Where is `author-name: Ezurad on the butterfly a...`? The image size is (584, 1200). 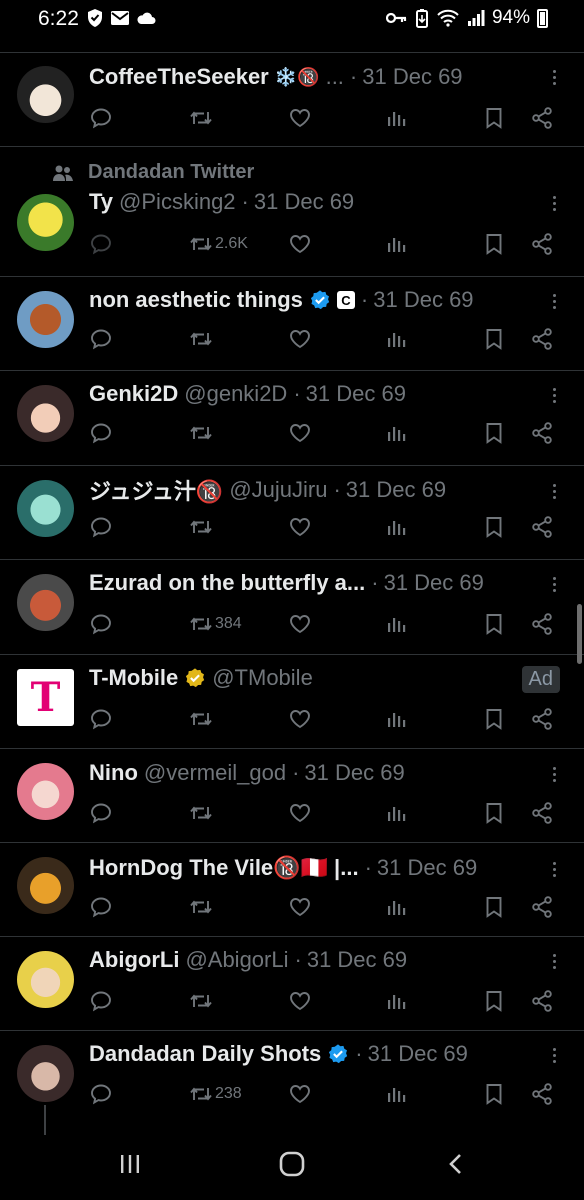 author-name: Ezurad on the butterfly a... is located at coordinates (227, 583).